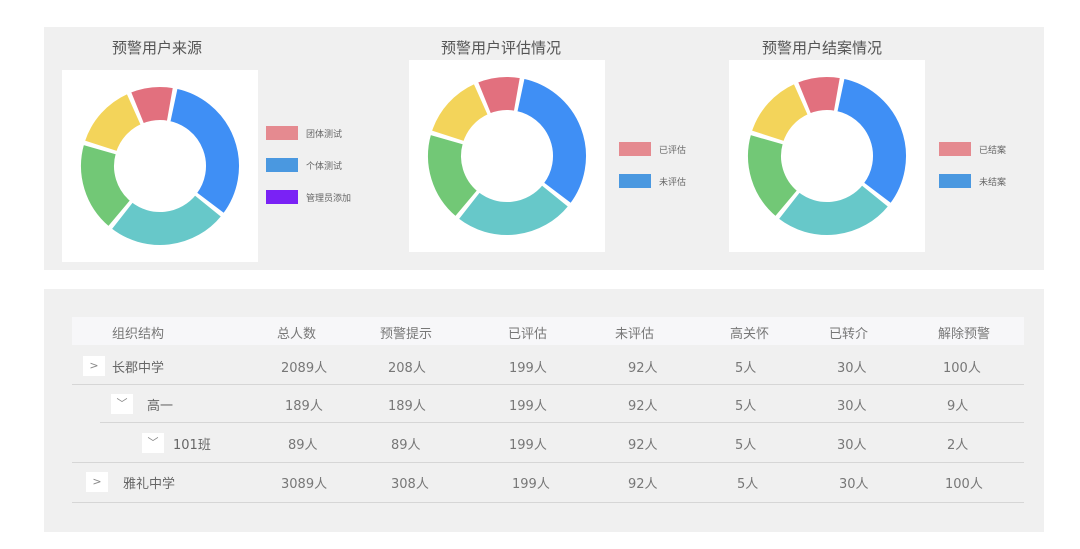 The height and width of the screenshot is (549, 1080). What do you see at coordinates (410, 484) in the screenshot?
I see `cell-warning: 308人` at bounding box center [410, 484].